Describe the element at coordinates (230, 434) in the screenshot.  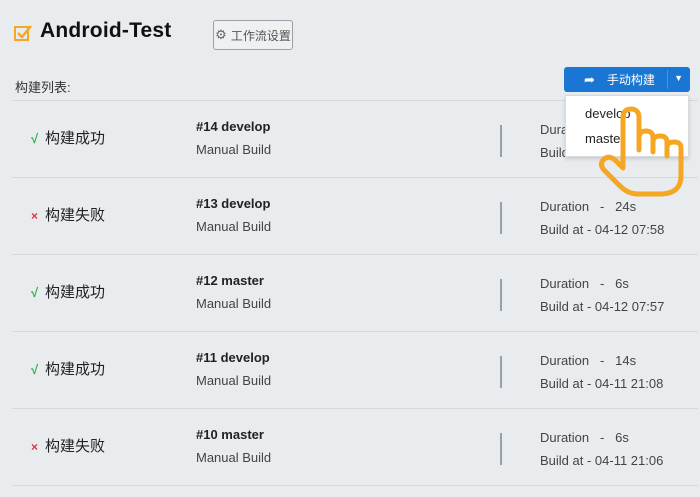
I see `build-number: #10 master` at that location.